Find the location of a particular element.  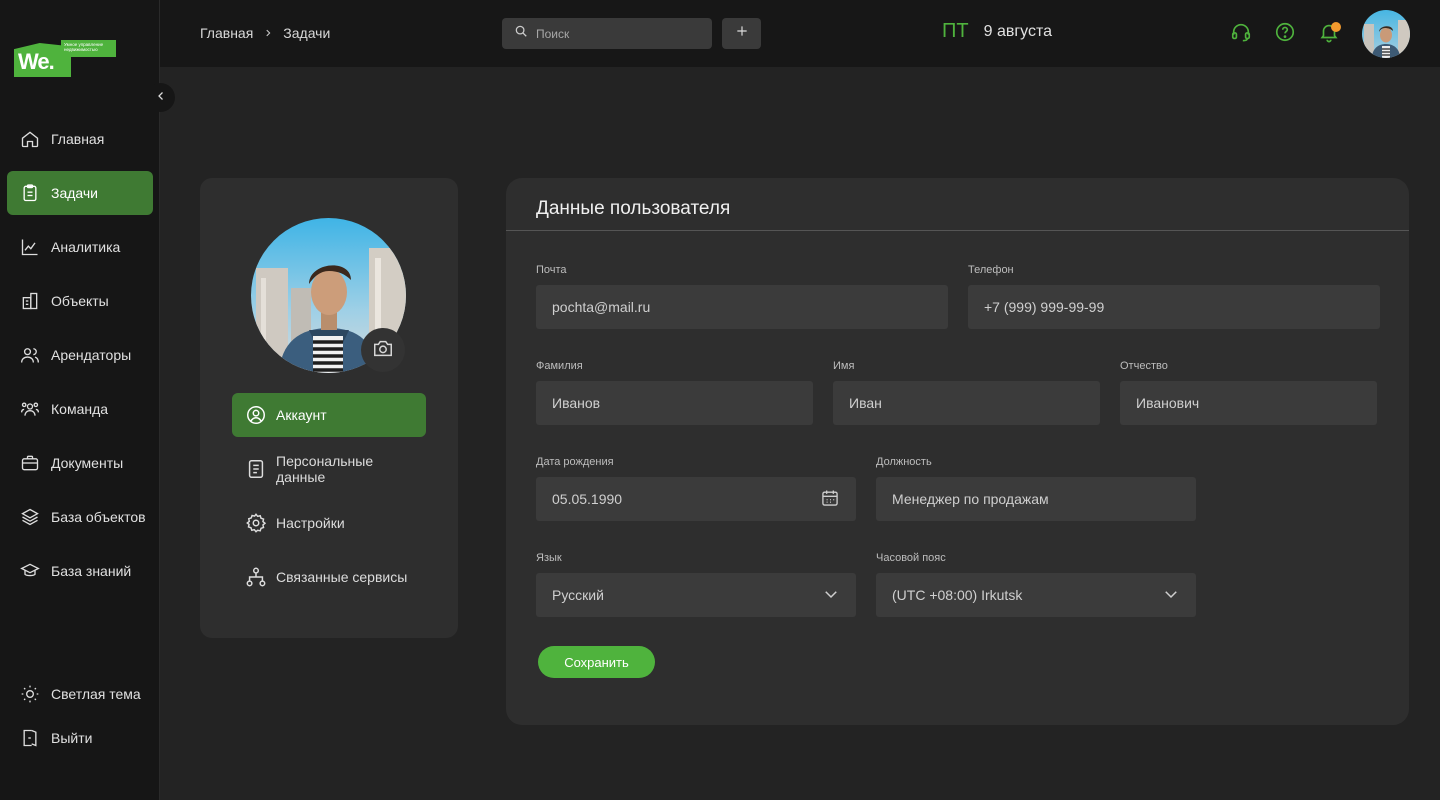

notification-badge is located at coordinates (1336, 27).